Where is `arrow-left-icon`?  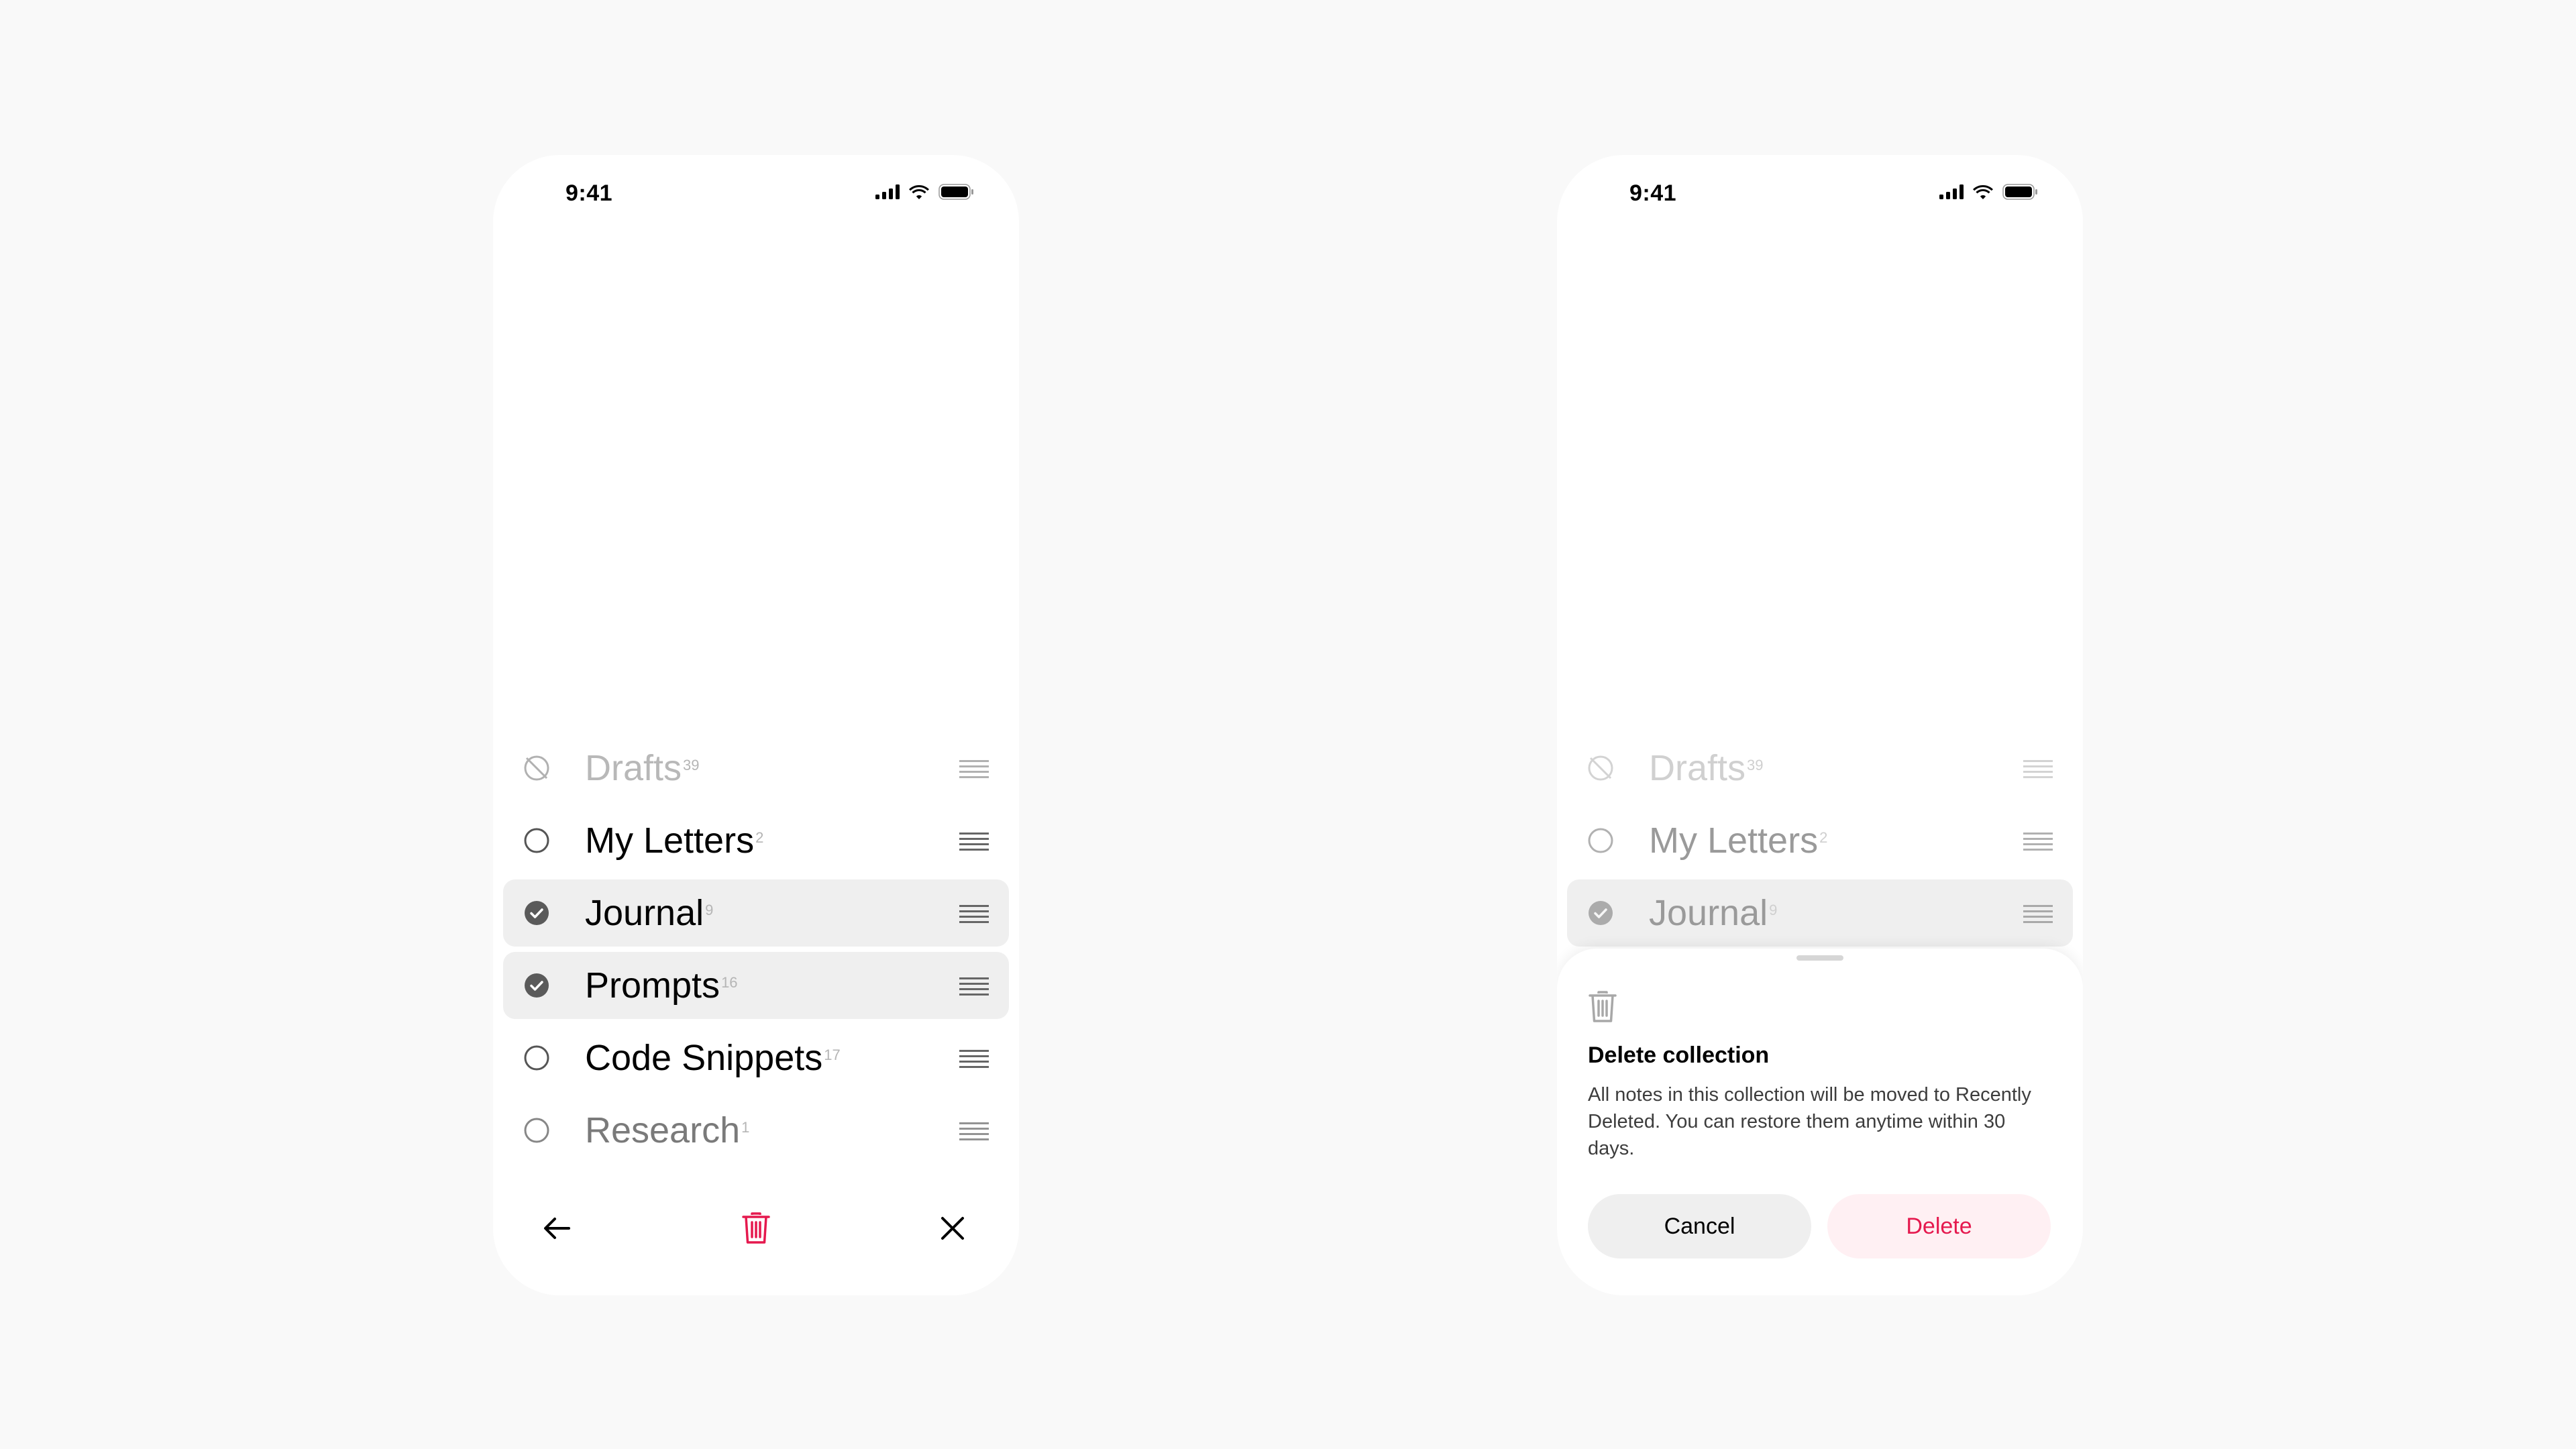 arrow-left-icon is located at coordinates (557, 1228).